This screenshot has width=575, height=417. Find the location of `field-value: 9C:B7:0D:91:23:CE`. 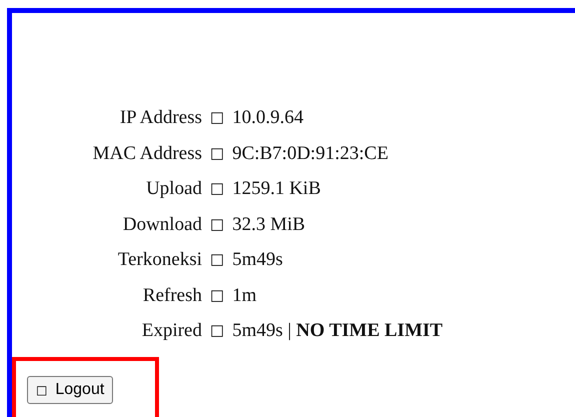

field-value: 9C:B7:0D:91:23:CE is located at coordinates (311, 154).